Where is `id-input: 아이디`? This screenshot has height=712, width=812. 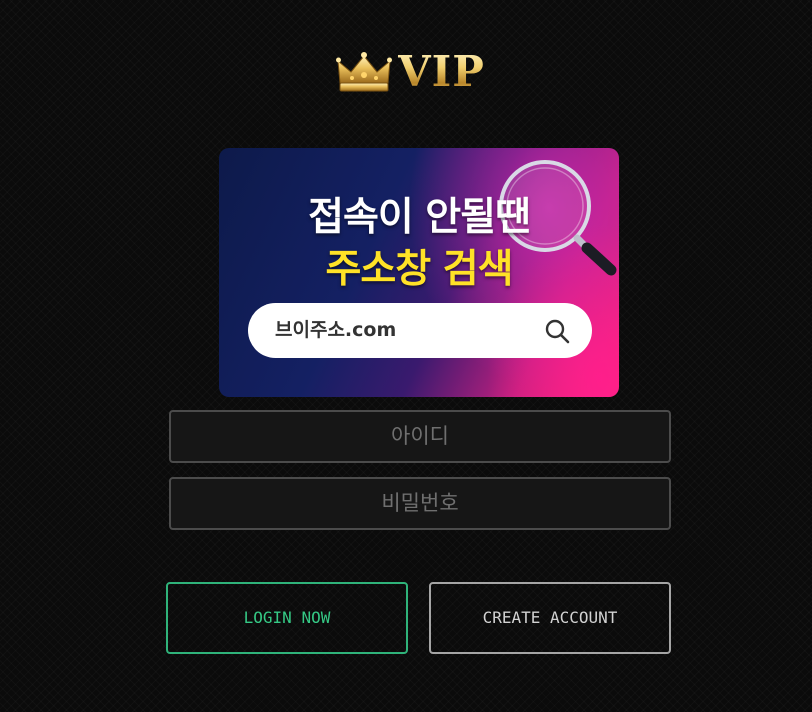
id-input: 아이디 is located at coordinates (420, 436).